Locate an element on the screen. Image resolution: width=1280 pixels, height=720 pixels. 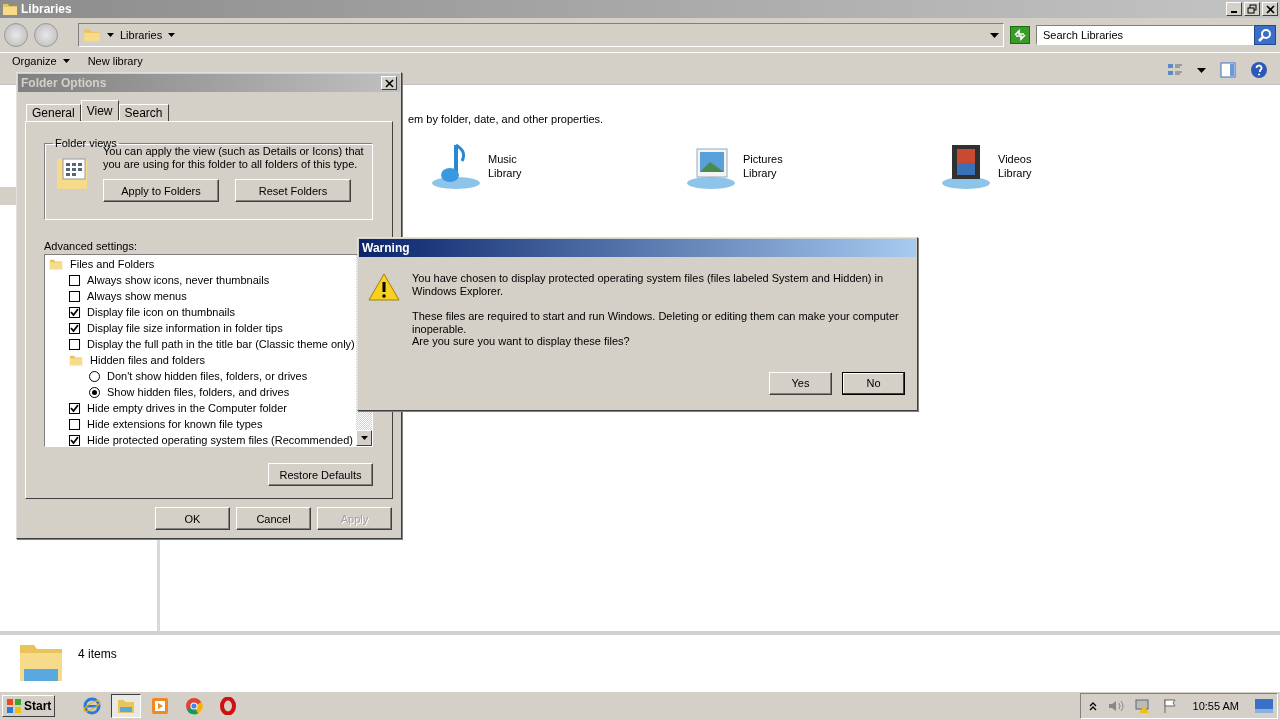
dialog-button: Yes is located at coordinates (800, 383).